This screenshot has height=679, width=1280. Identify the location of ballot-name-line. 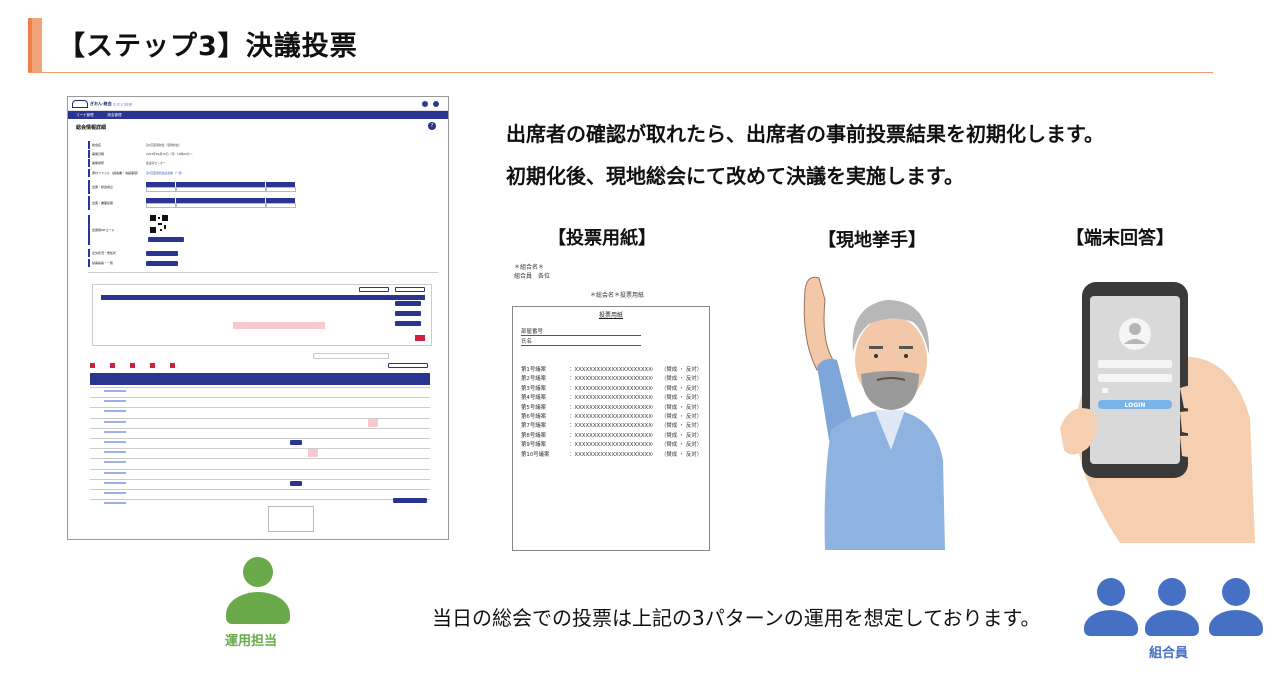
(581, 345).